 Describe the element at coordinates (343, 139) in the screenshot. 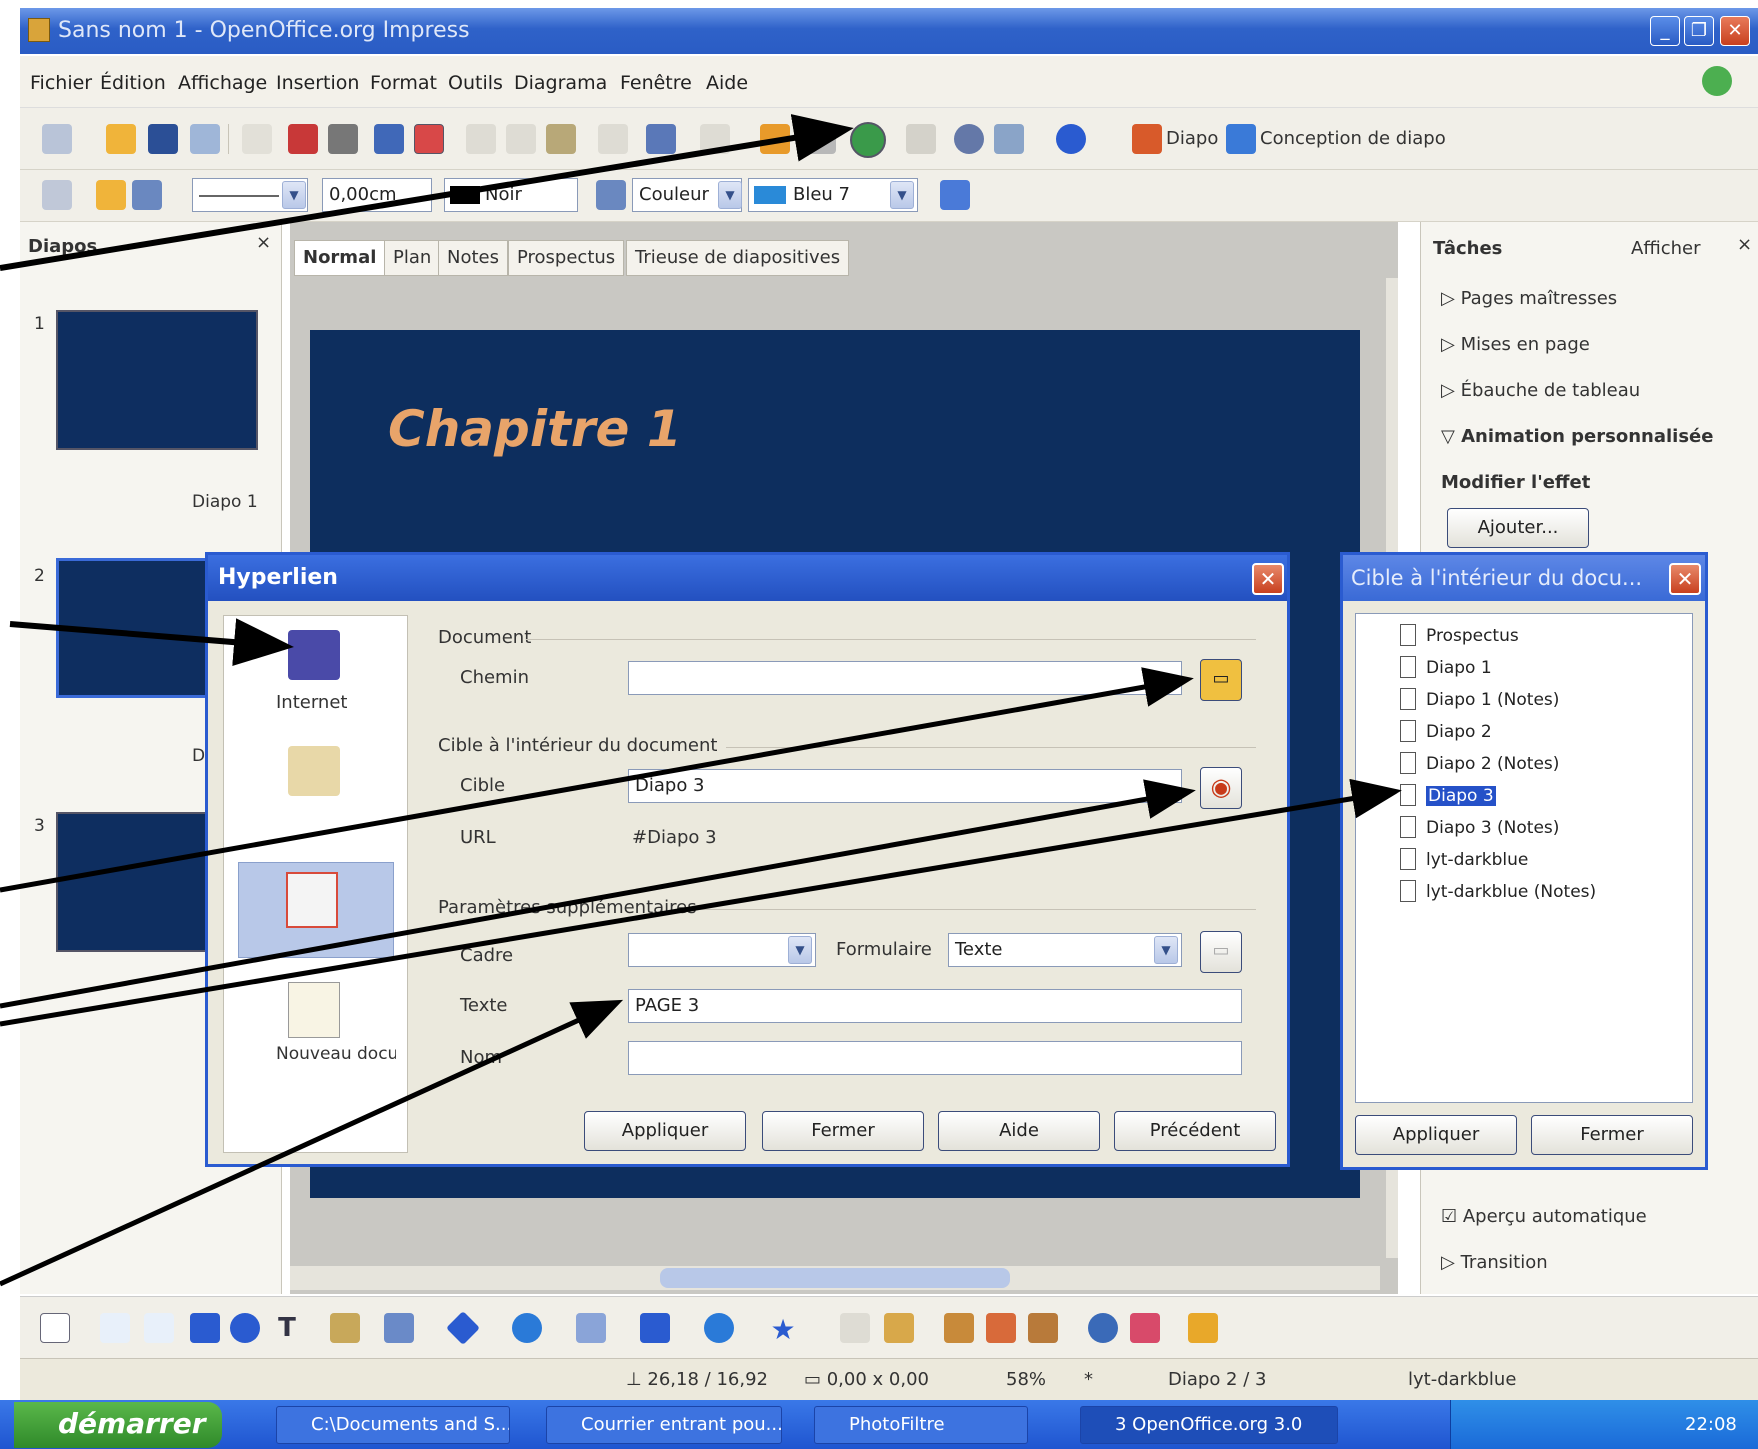

I see `print-icon` at that location.